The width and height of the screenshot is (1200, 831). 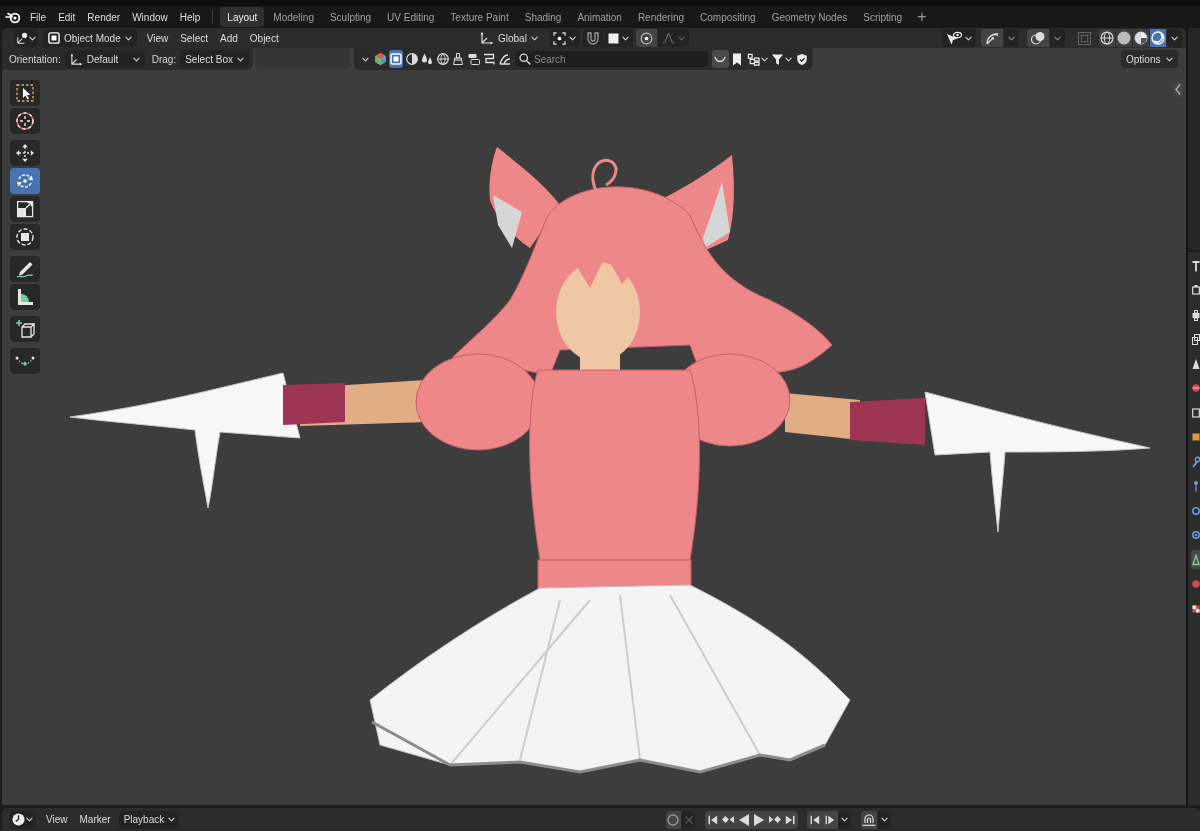 I want to click on frame-options-button, so click(x=845, y=819).